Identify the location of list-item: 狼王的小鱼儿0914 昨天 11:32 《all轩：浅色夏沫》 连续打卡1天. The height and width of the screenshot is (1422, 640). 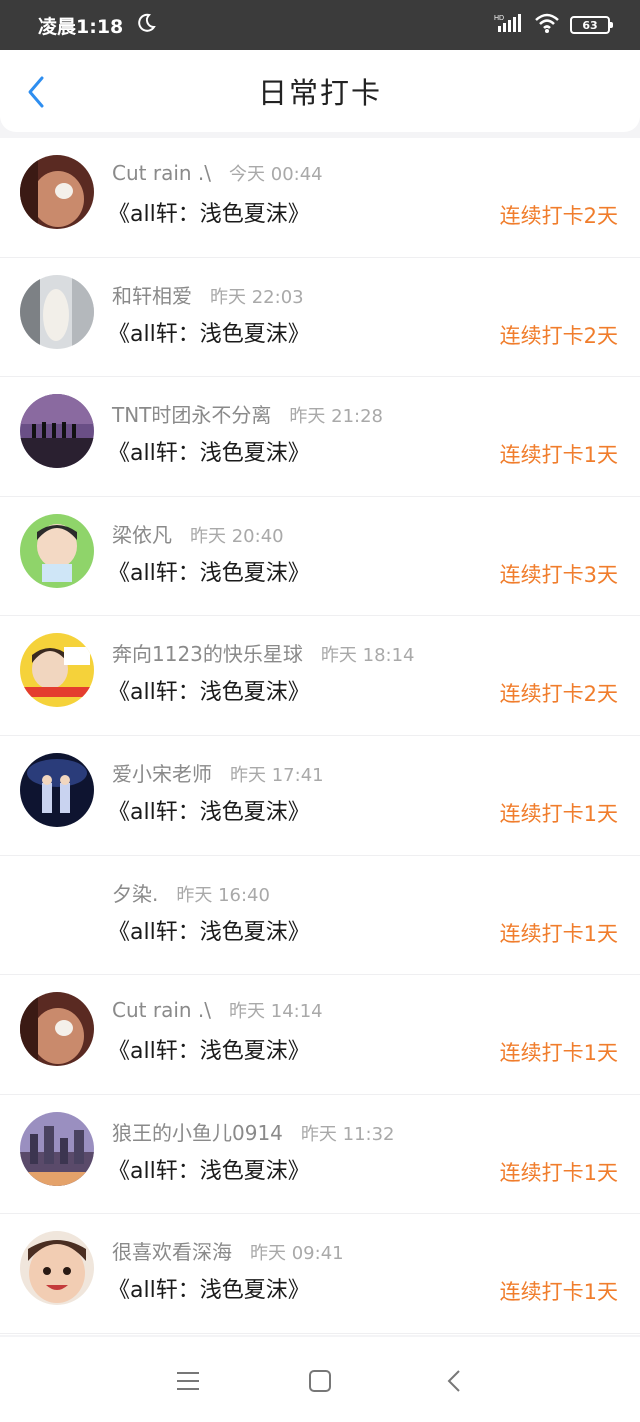
(320, 1155).